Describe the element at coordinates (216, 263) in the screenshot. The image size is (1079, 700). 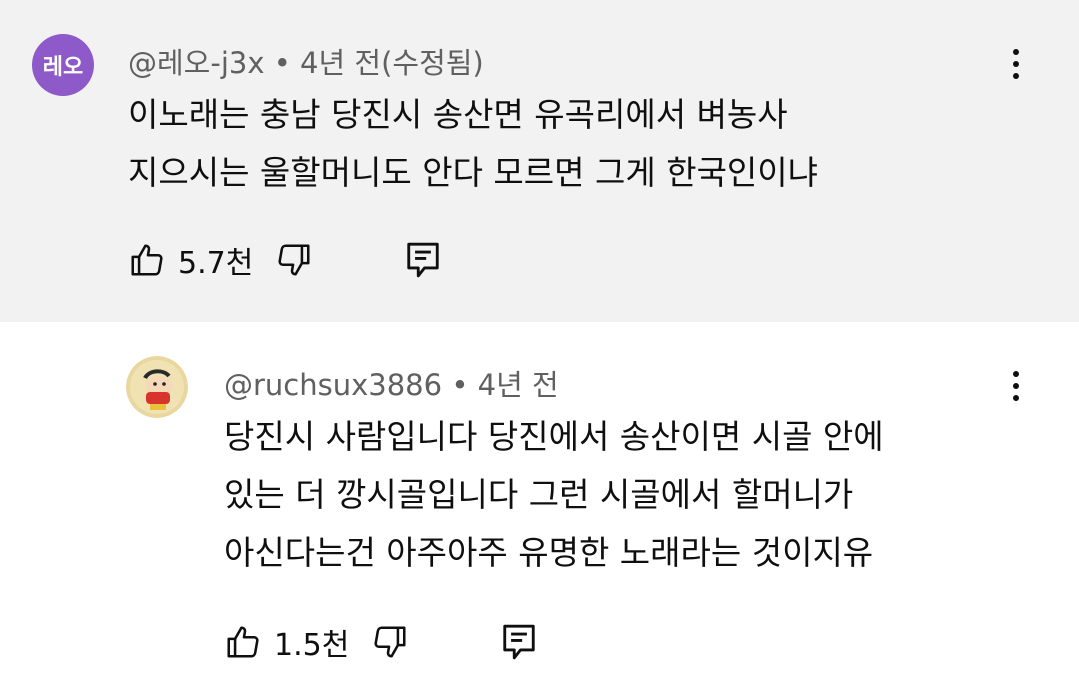
I see `like-count: 5.7천` at that location.